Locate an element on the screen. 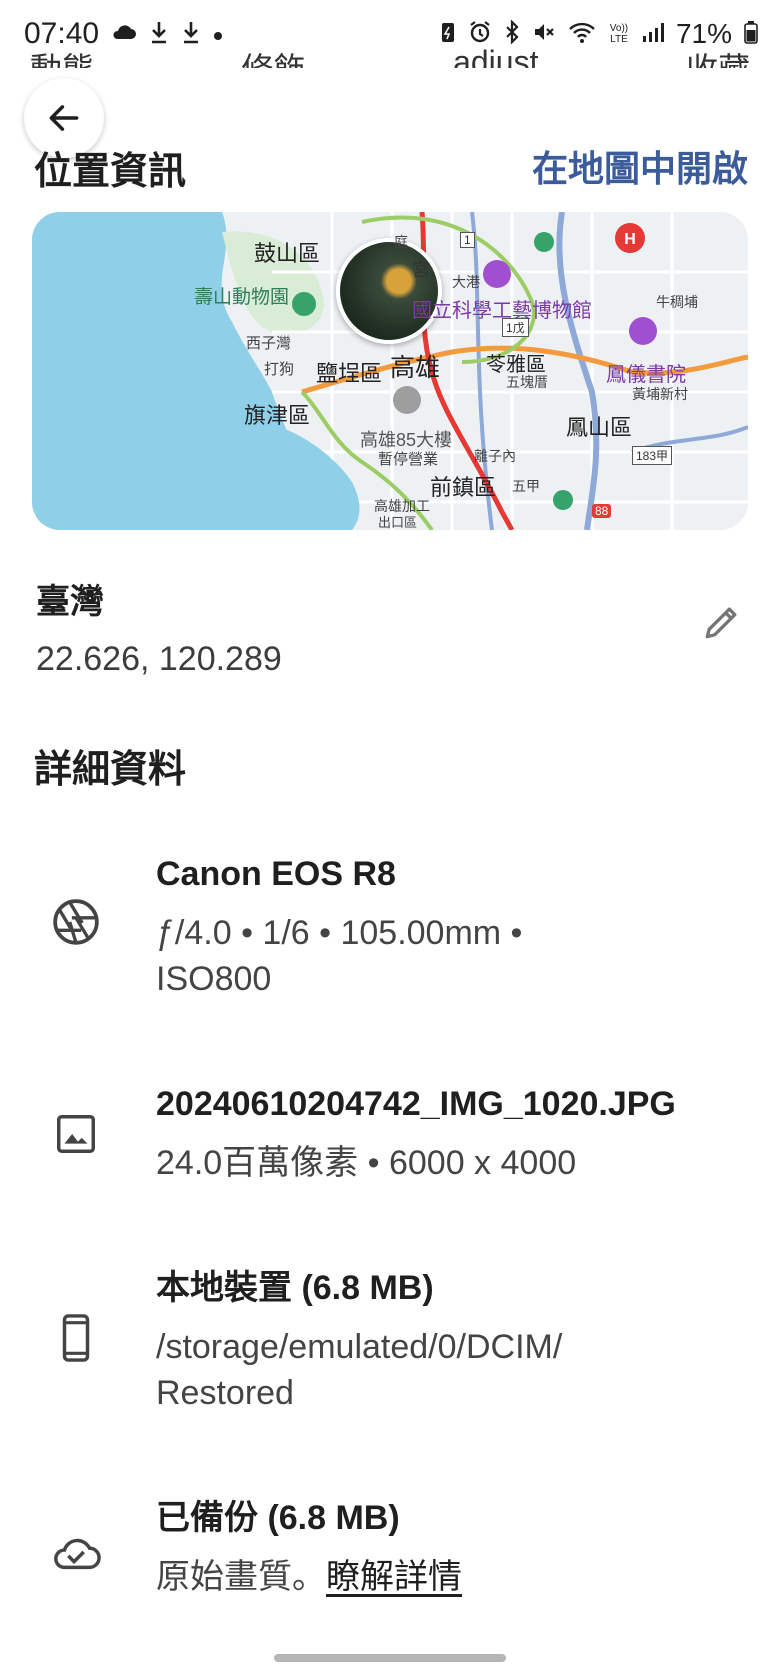 Image resolution: width=780 pixels, height=1673 pixels. storage-path-line2: Restored is located at coordinates (225, 1393).